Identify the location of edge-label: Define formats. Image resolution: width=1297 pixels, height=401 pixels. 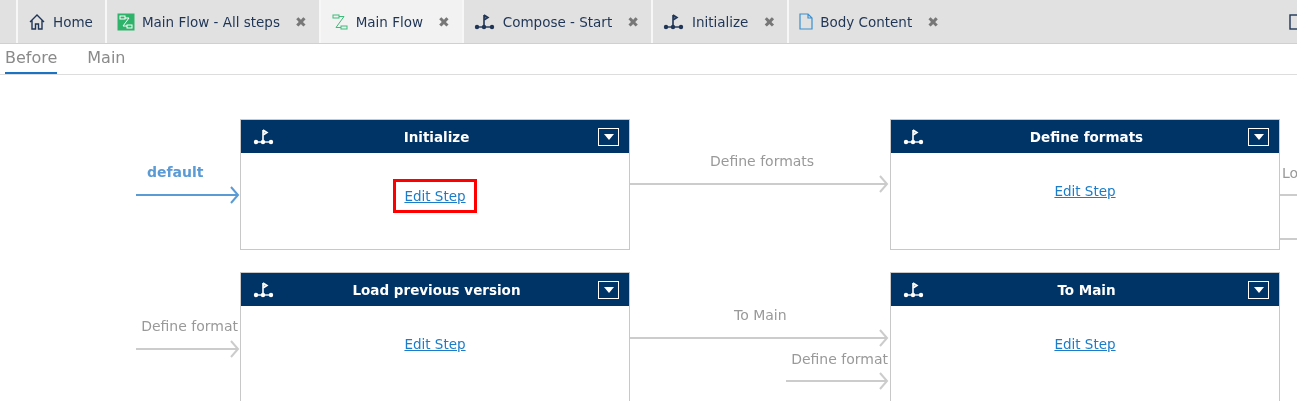
(762, 161).